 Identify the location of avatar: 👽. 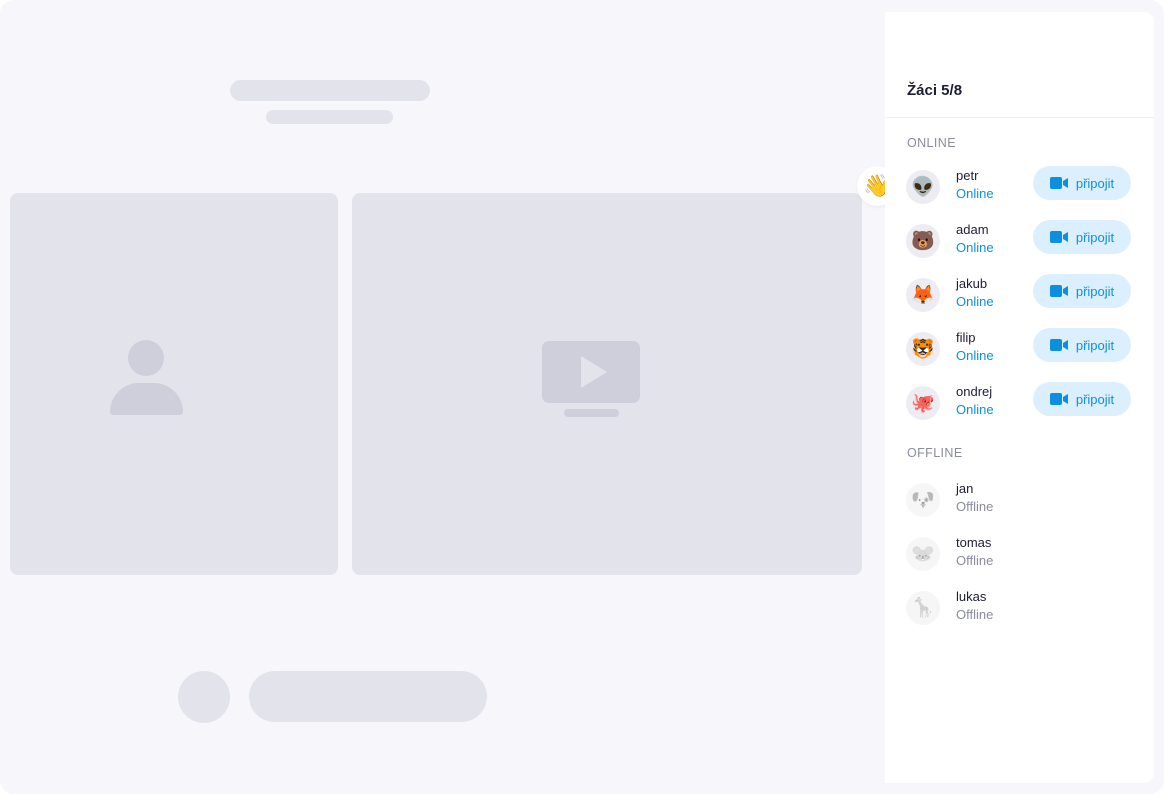
(923, 187).